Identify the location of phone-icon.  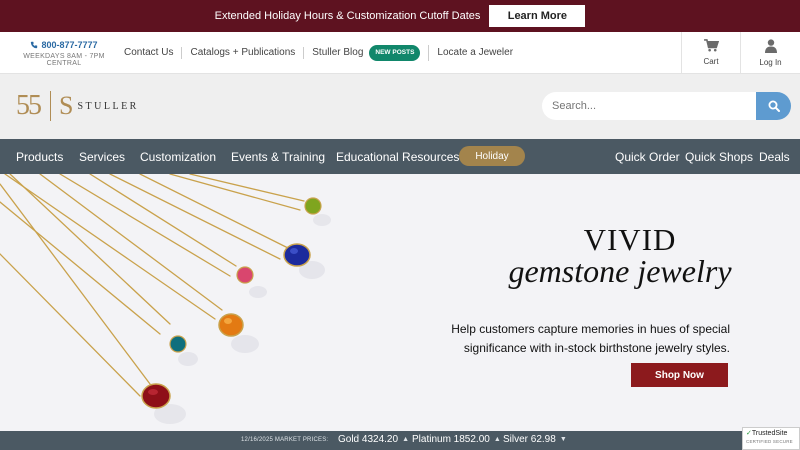
(34, 45).